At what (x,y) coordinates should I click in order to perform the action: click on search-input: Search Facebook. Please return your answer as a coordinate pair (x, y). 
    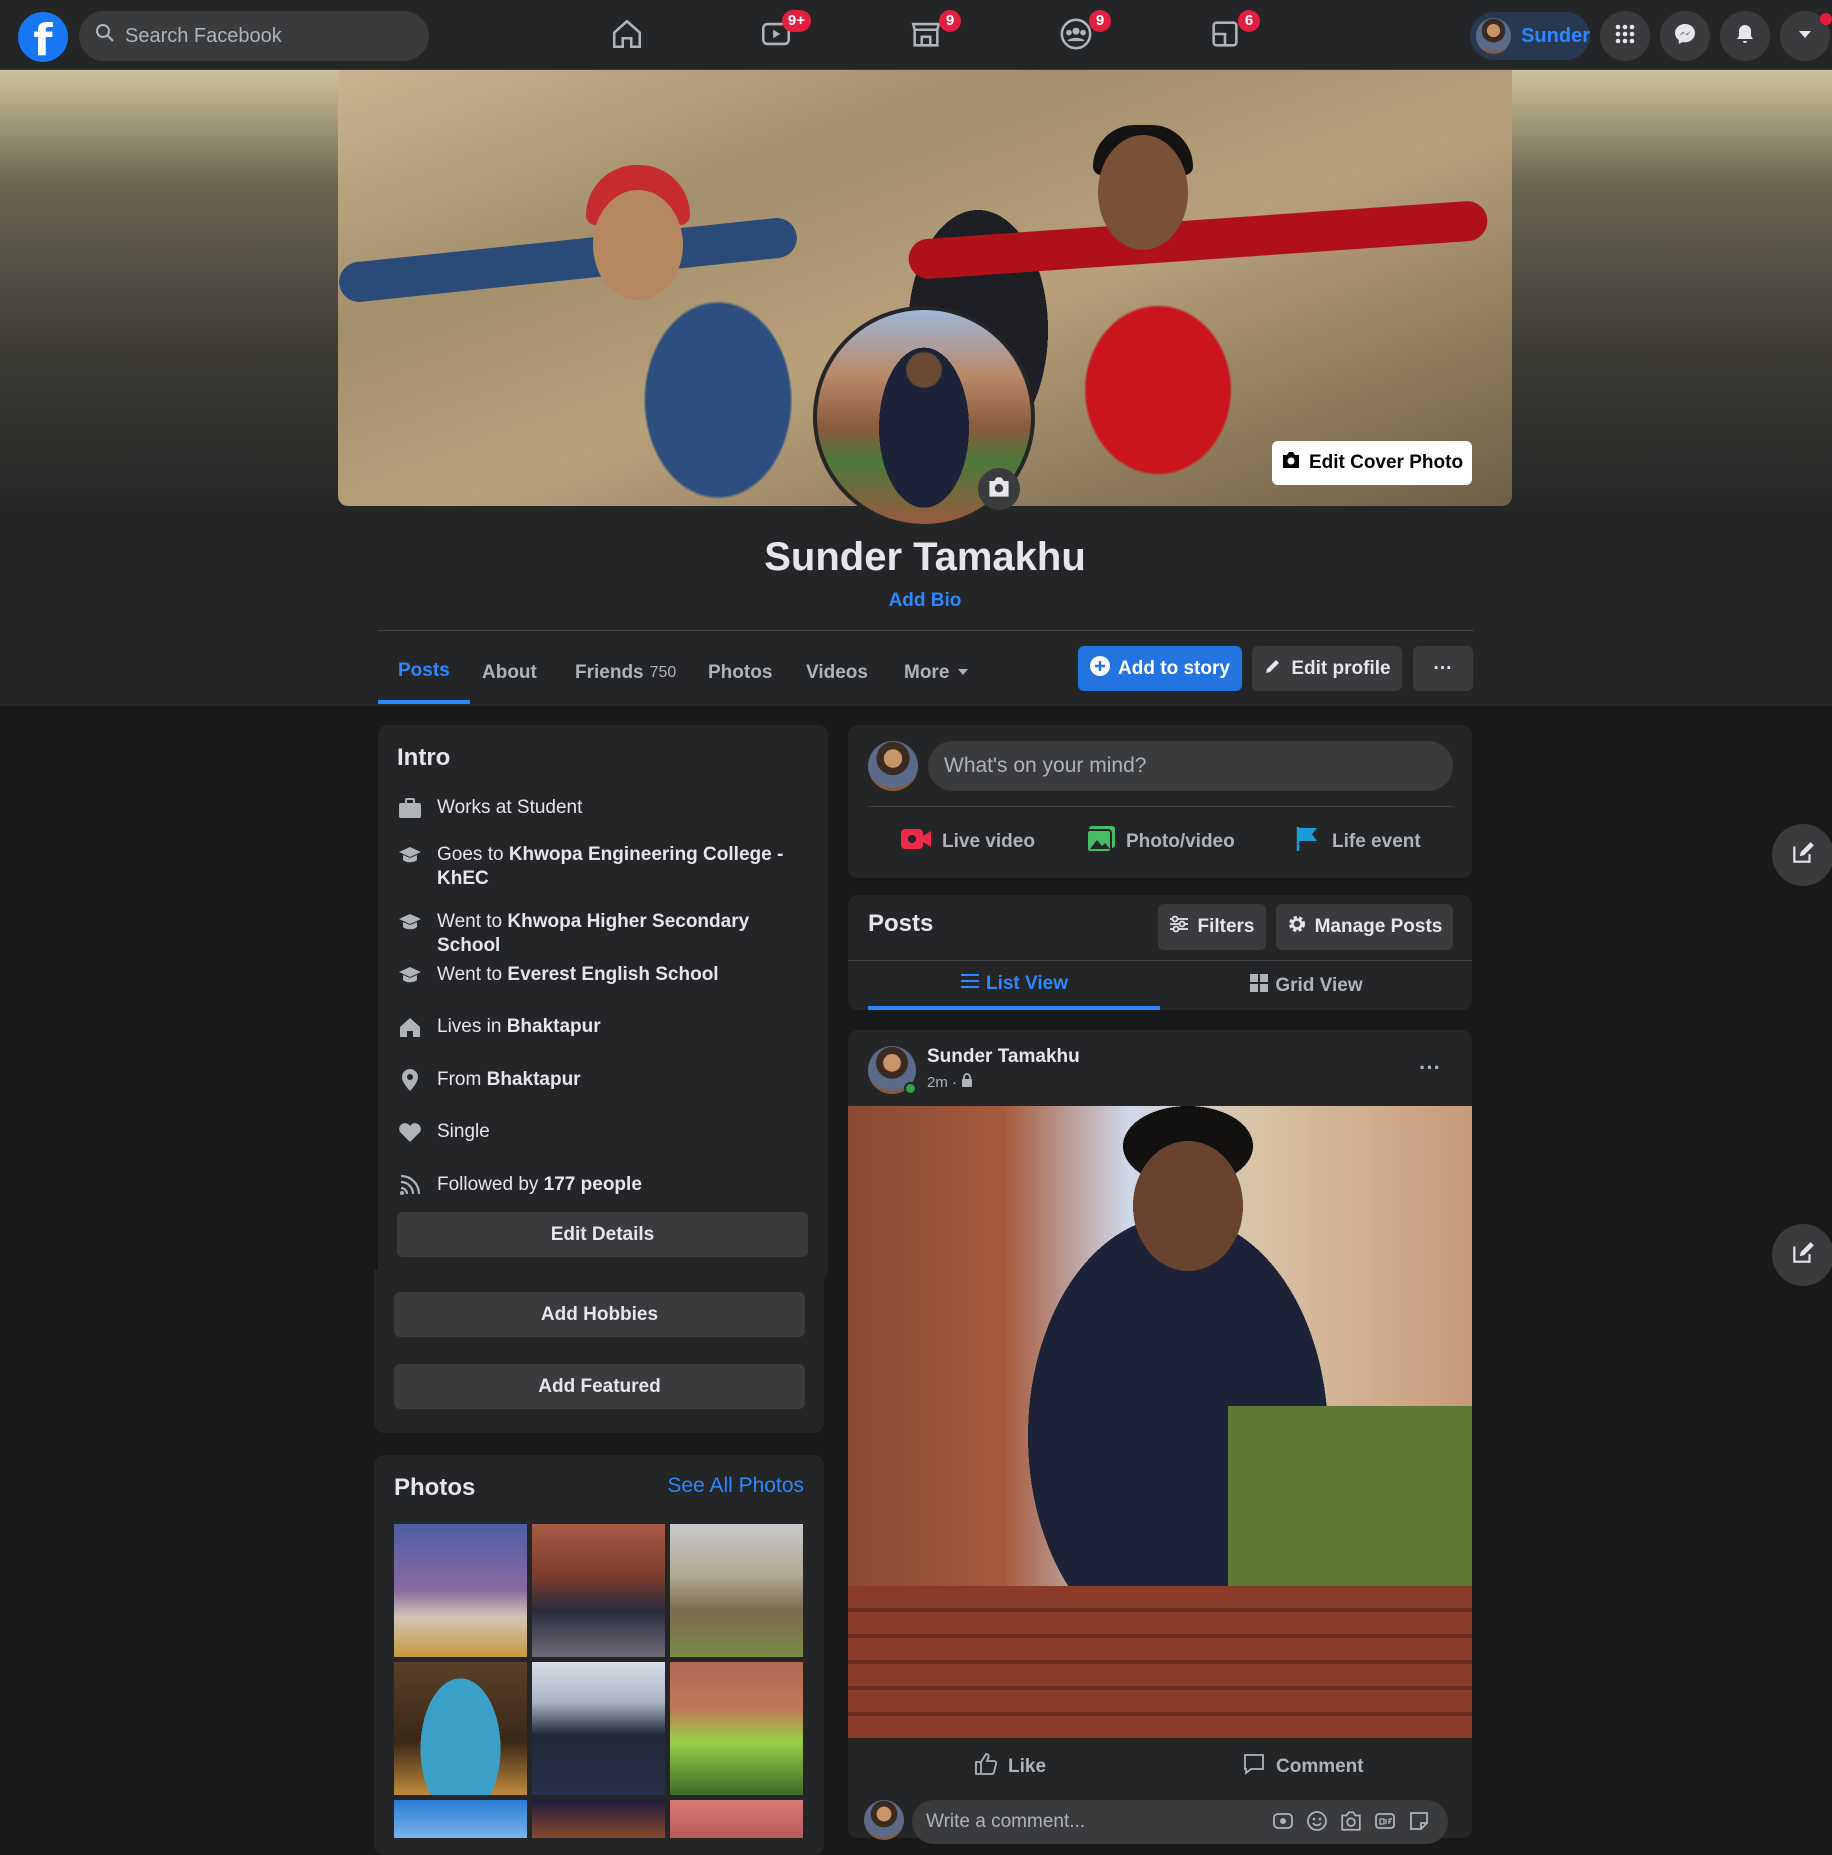
    Looking at the image, I should click on (254, 36).